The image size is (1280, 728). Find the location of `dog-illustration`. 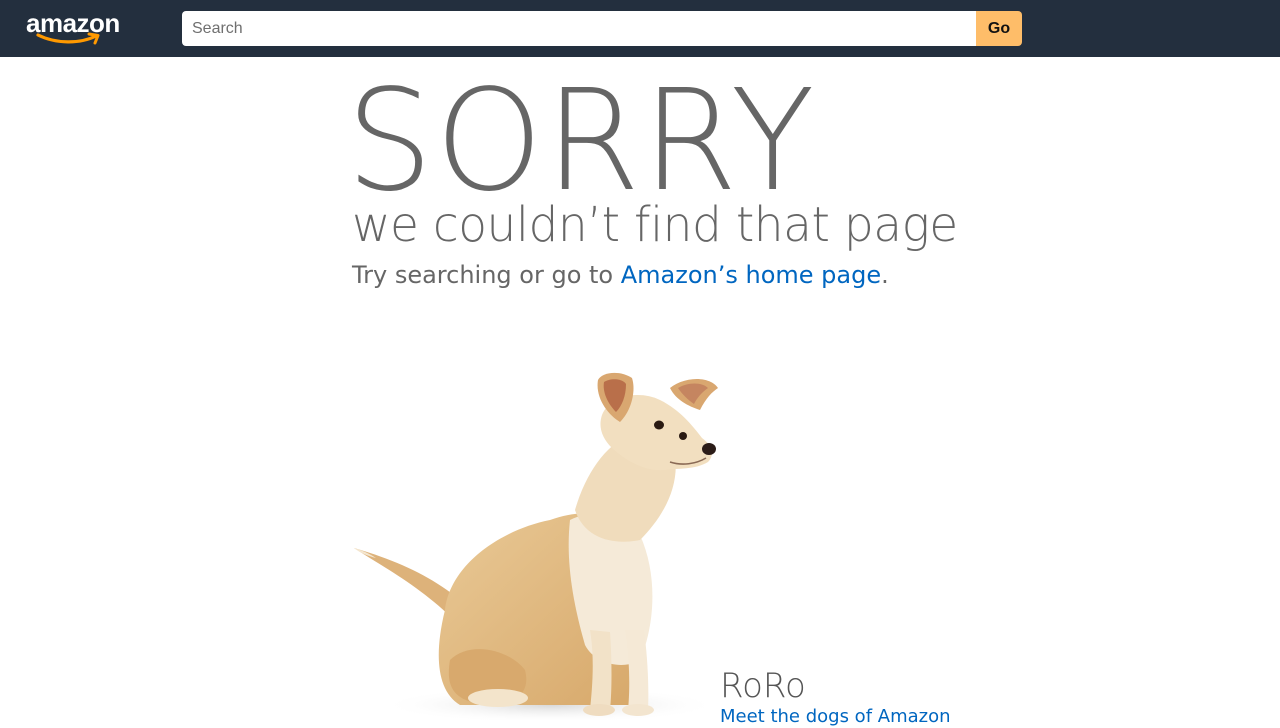

dog-illustration is located at coordinates (537, 547).